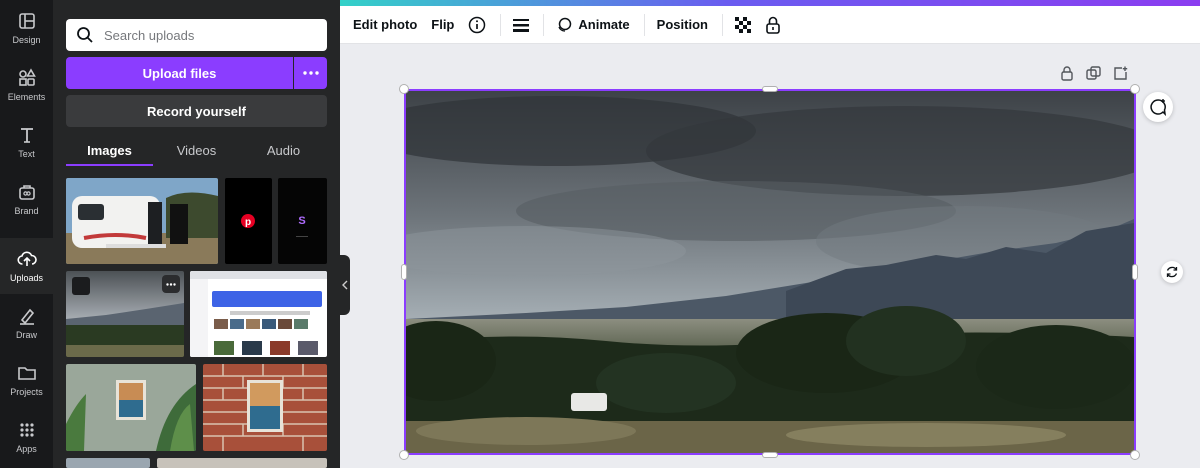 Image resolution: width=1200 pixels, height=468 pixels. Describe the element at coordinates (26, 278) in the screenshot. I see `rail-label: Uploads` at that location.